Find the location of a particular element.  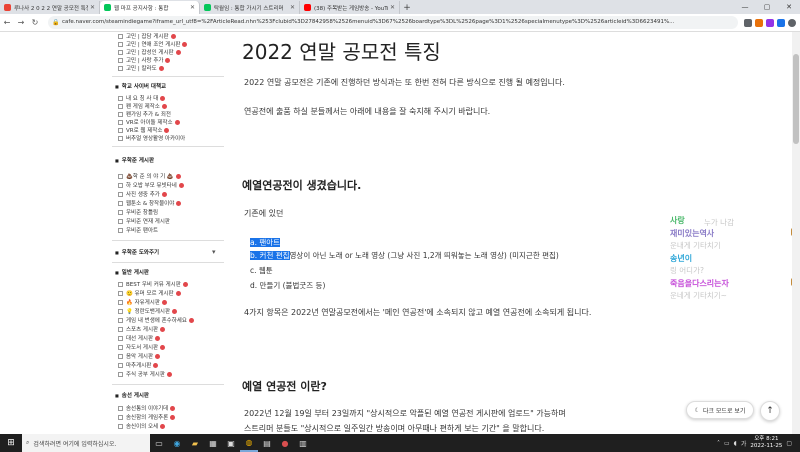

app-icon: ▥ is located at coordinates (303, 443).